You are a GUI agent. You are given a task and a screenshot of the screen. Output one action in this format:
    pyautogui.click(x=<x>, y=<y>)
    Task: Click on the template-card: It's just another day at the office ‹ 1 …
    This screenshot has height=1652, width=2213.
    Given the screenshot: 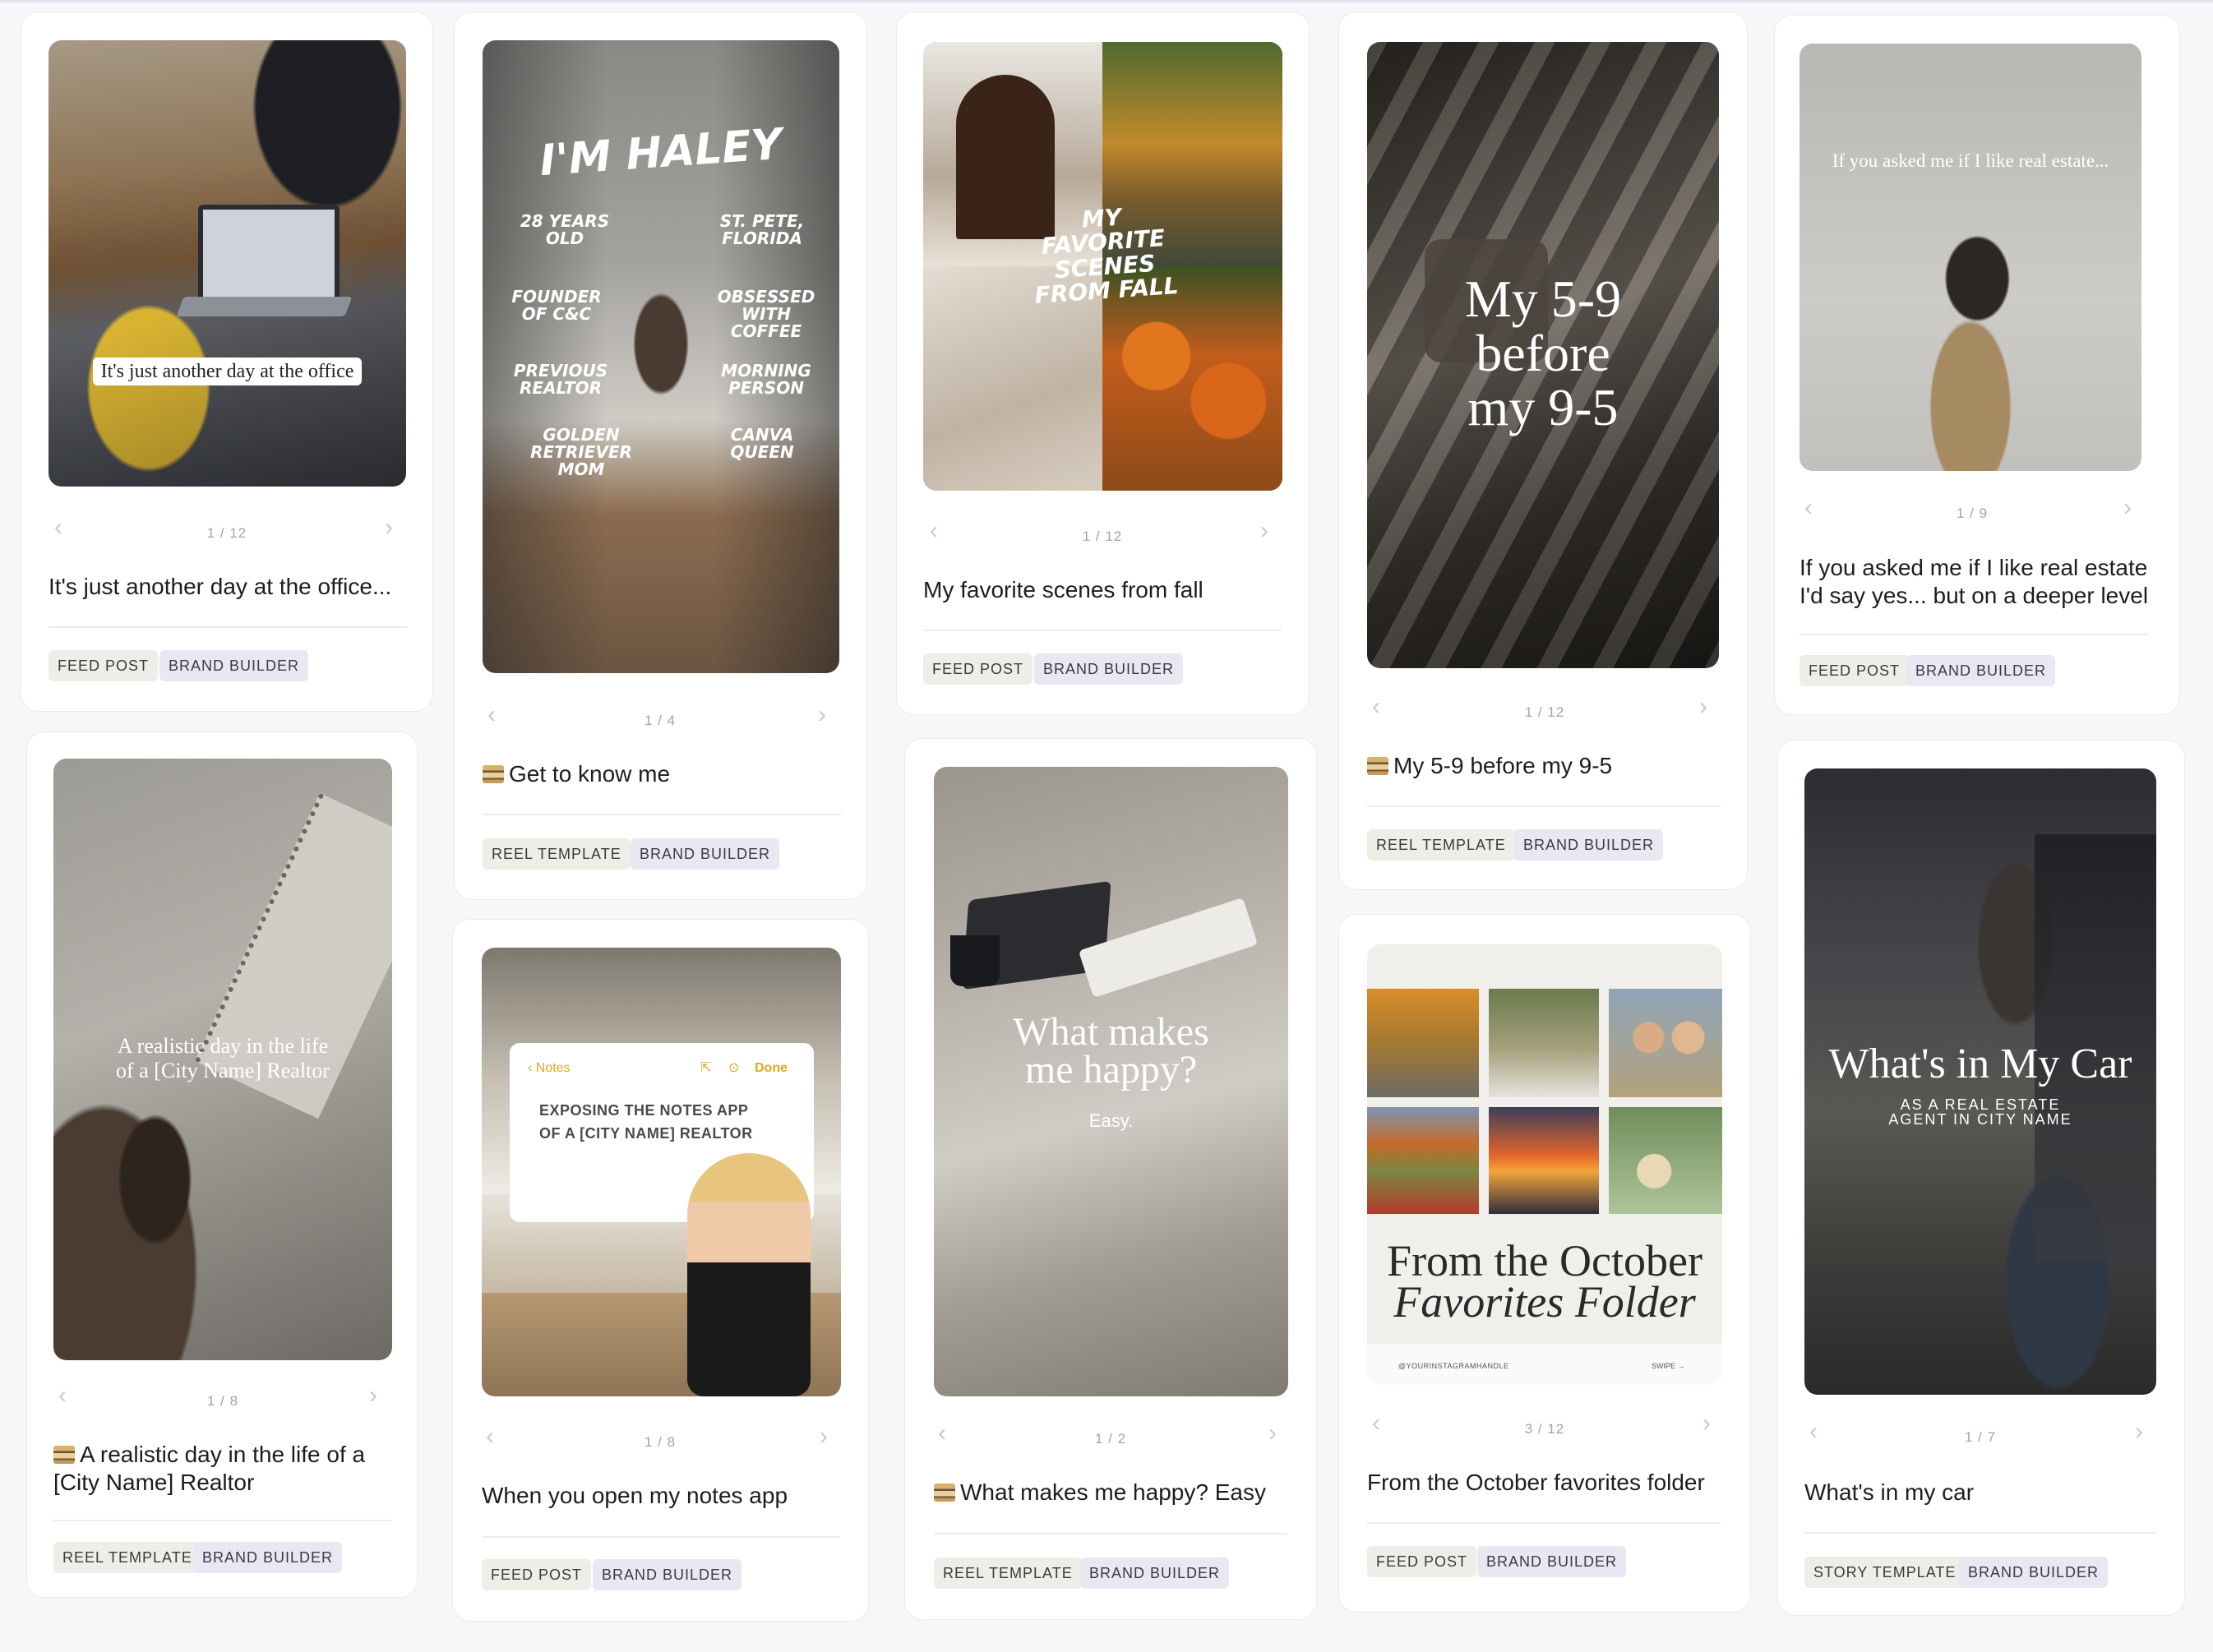 What is the action you would take?
    pyautogui.click(x=227, y=362)
    